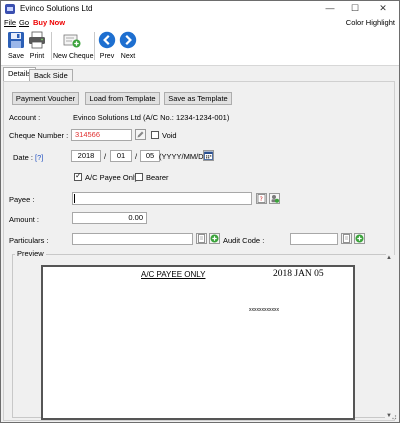  I want to click on preview-amount-mask: xxxxxxxxxxxx, so click(264, 310).